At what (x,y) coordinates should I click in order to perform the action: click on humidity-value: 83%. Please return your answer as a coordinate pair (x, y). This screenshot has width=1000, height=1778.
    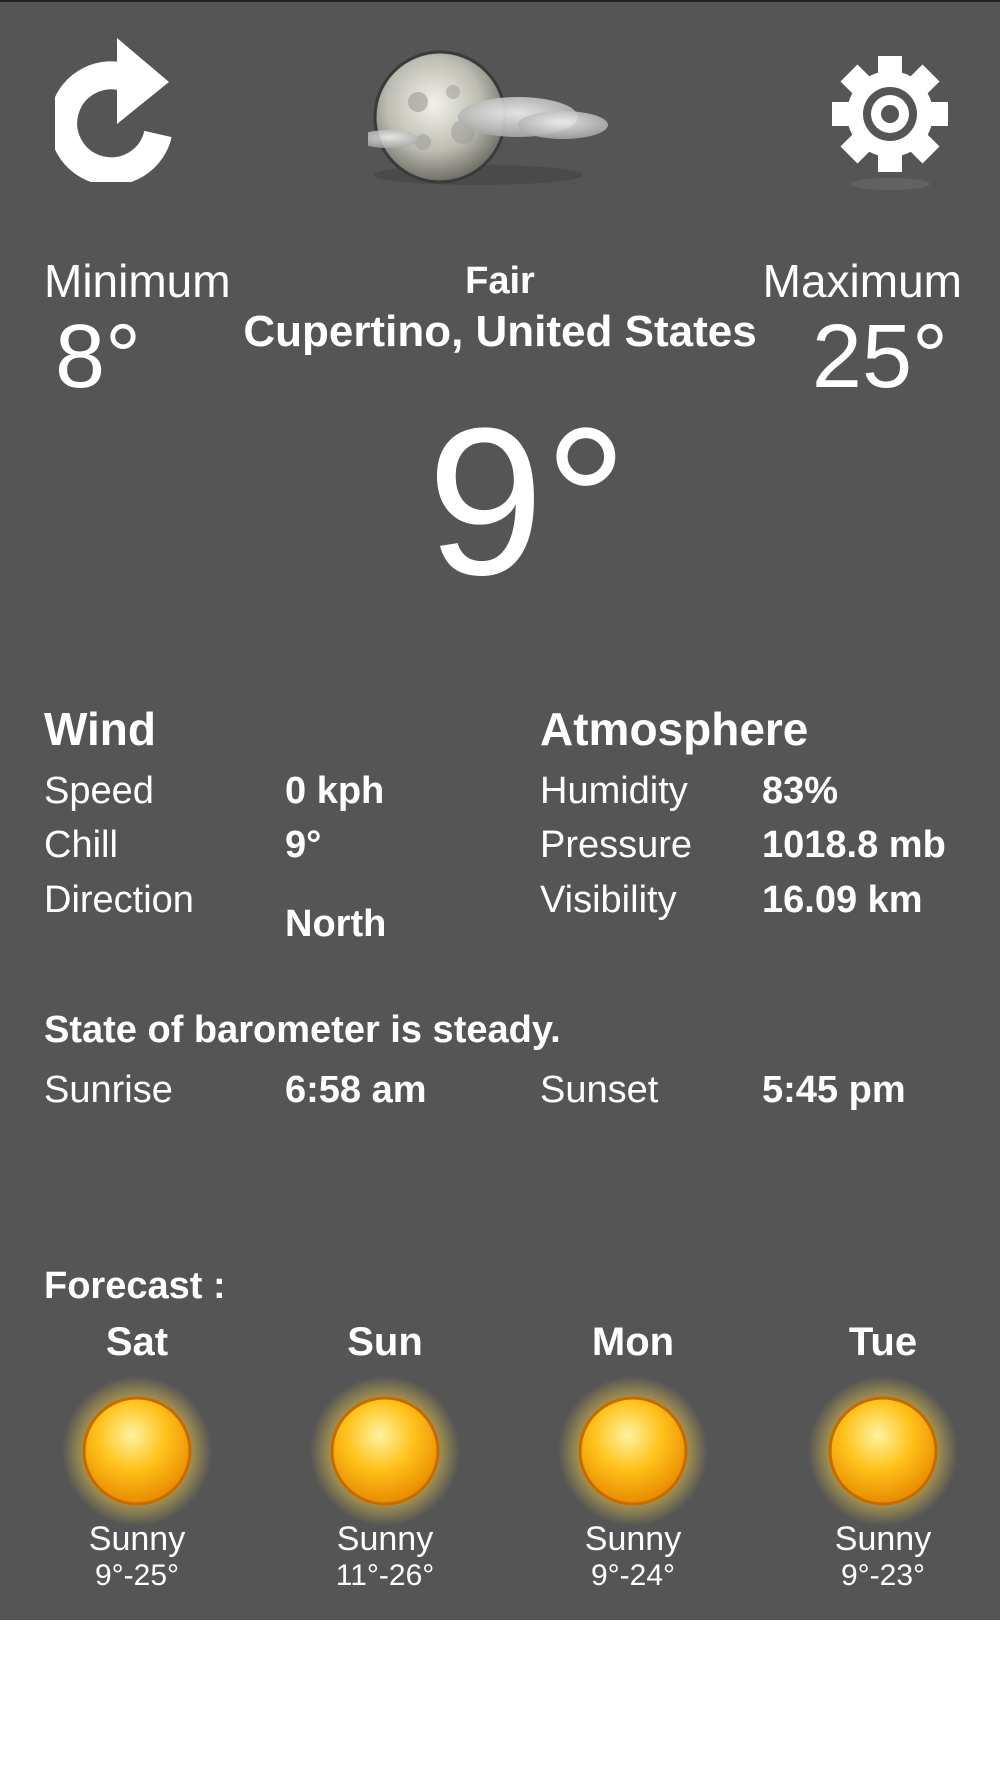
    Looking at the image, I should click on (800, 791).